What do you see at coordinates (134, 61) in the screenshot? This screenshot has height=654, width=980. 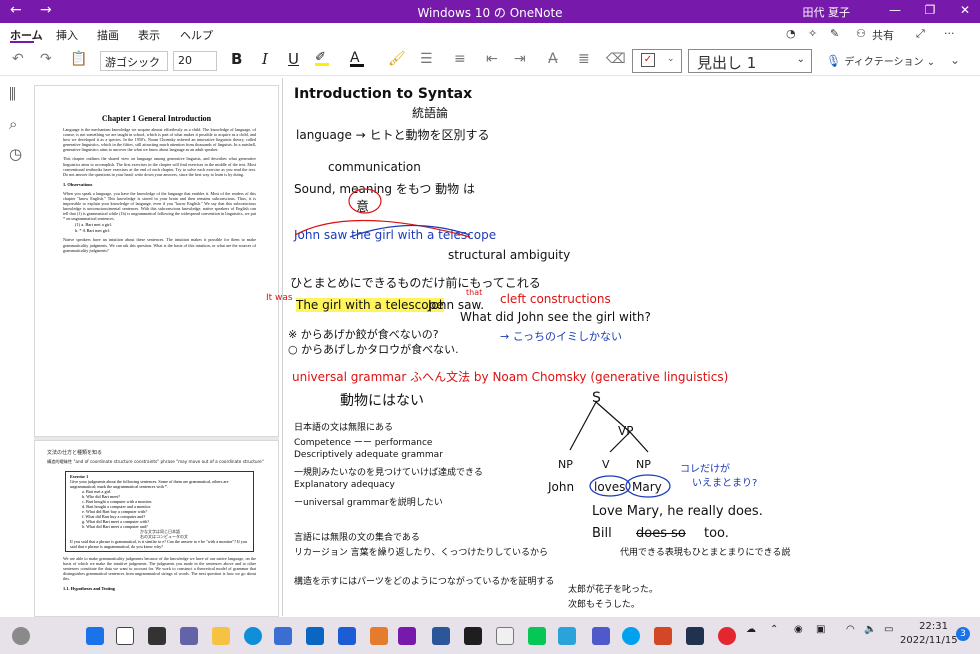 I see `font-name-field: 游ゴシック` at bounding box center [134, 61].